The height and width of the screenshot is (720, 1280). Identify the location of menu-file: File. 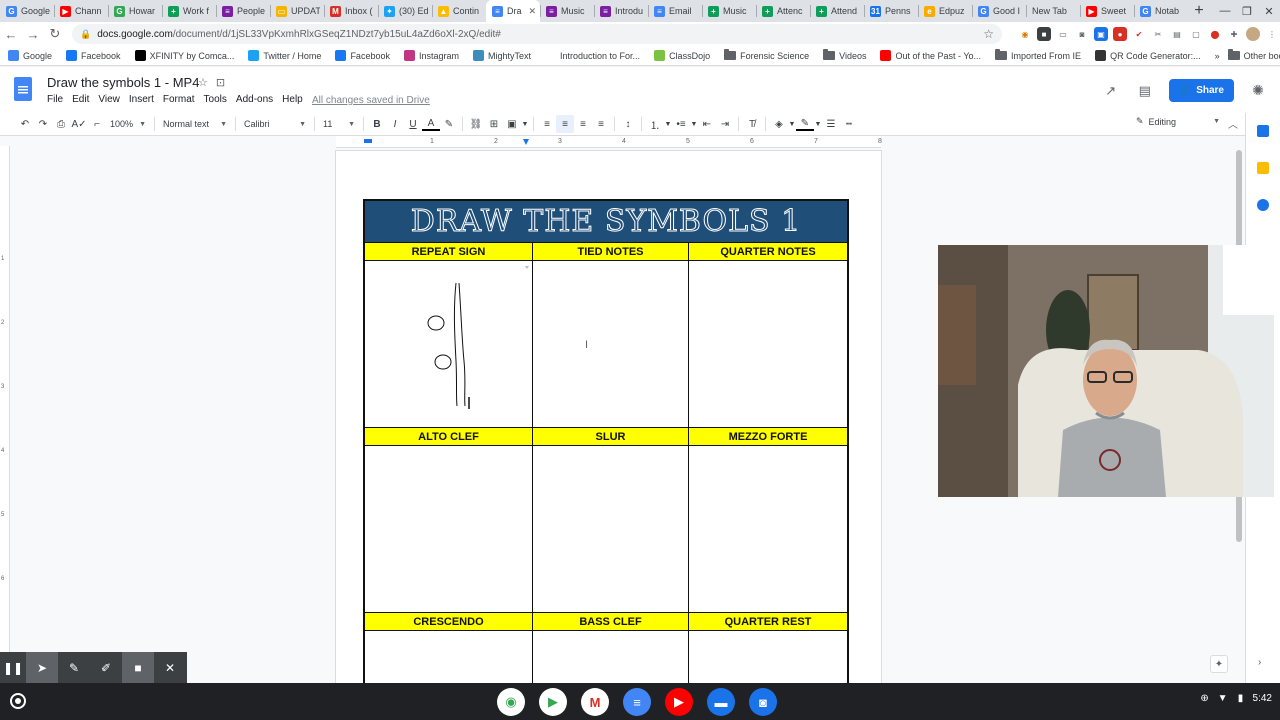
(55, 99).